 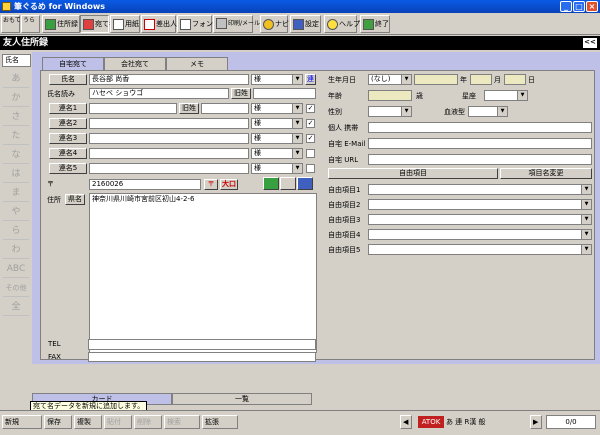 I want to click on mobile-input, so click(x=480, y=127).